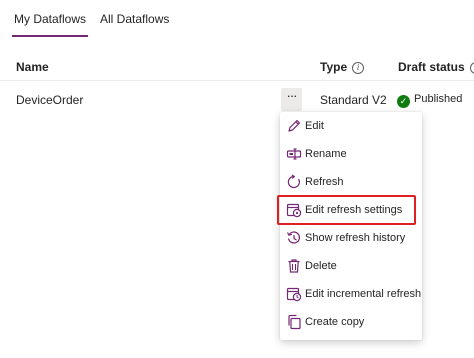  I want to click on dataflow-tabs: My Dataflows All Dataflows, so click(237, 20).